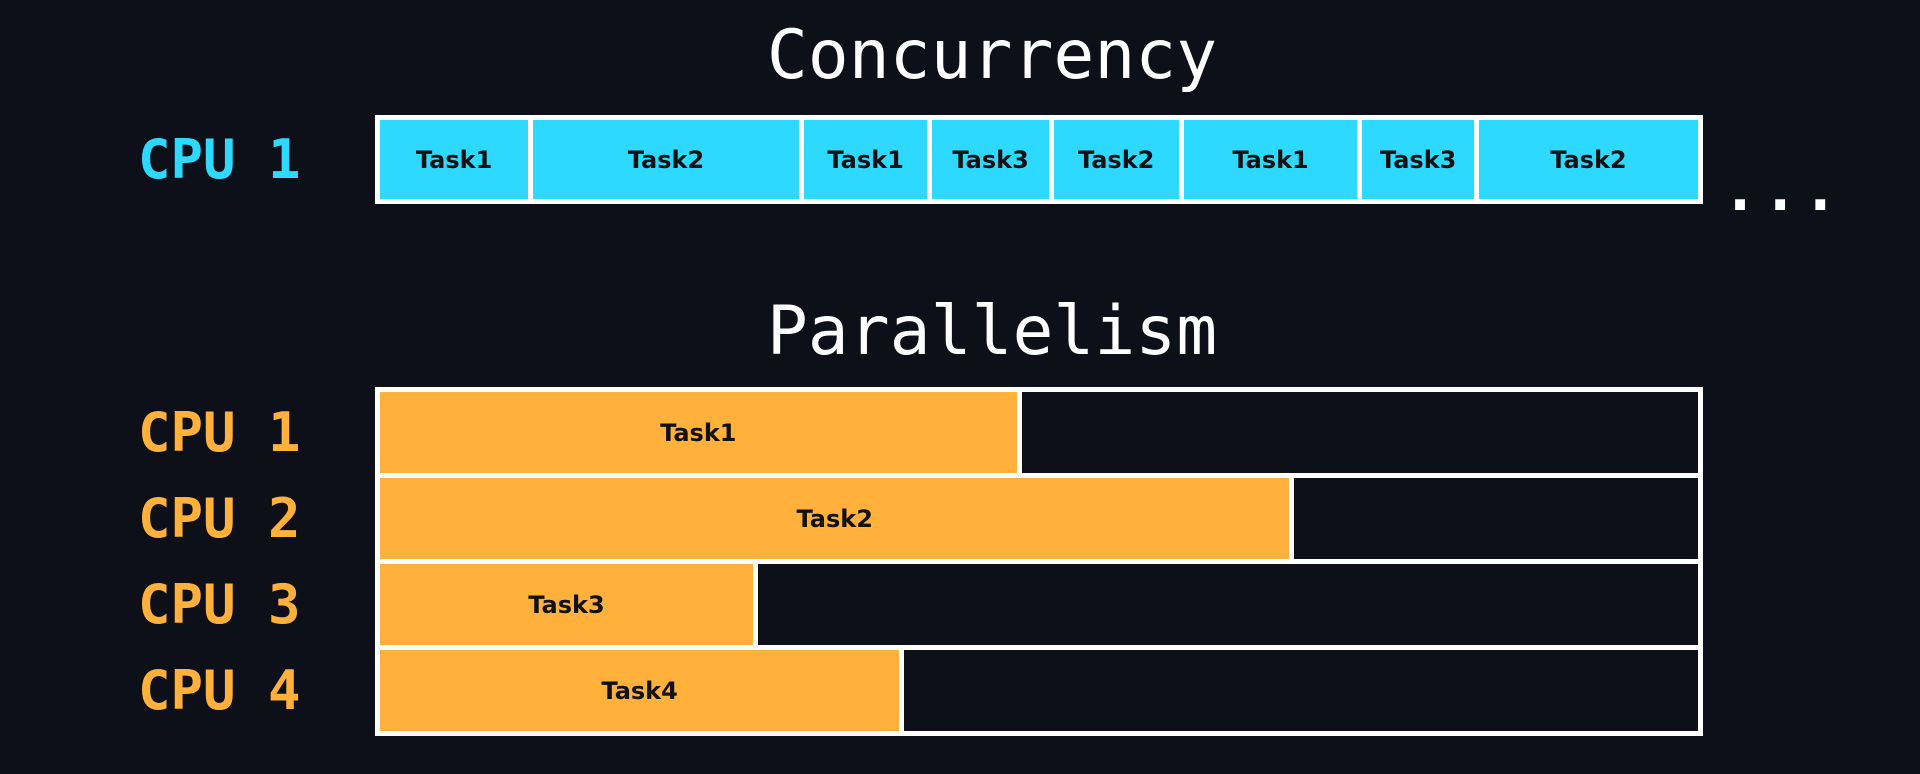 The height and width of the screenshot is (774, 1920). I want to click on parallelism-cpu-label: CPU 1, so click(219, 432).